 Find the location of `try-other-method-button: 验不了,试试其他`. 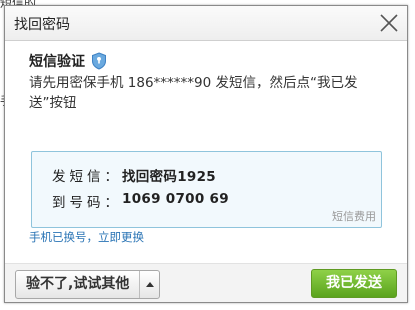

try-other-method-button: 验不了,试试其他 is located at coordinates (77, 284).